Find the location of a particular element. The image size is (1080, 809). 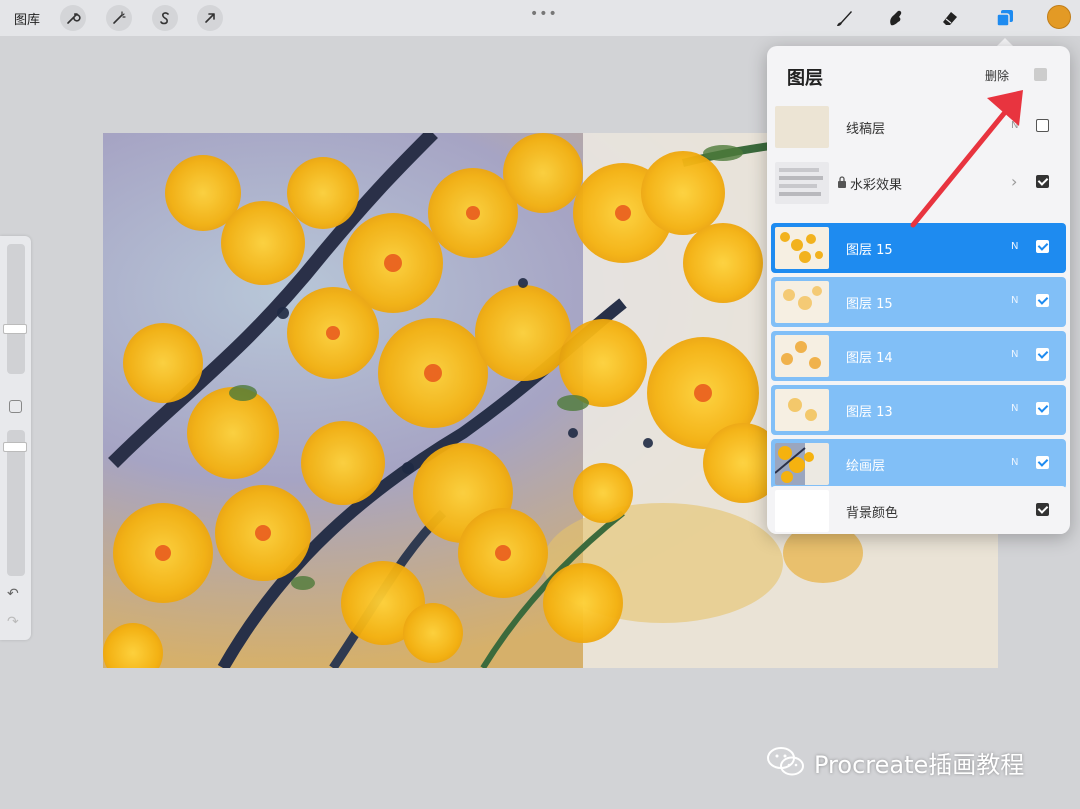

color-picker-button is located at coordinates (1059, 17).